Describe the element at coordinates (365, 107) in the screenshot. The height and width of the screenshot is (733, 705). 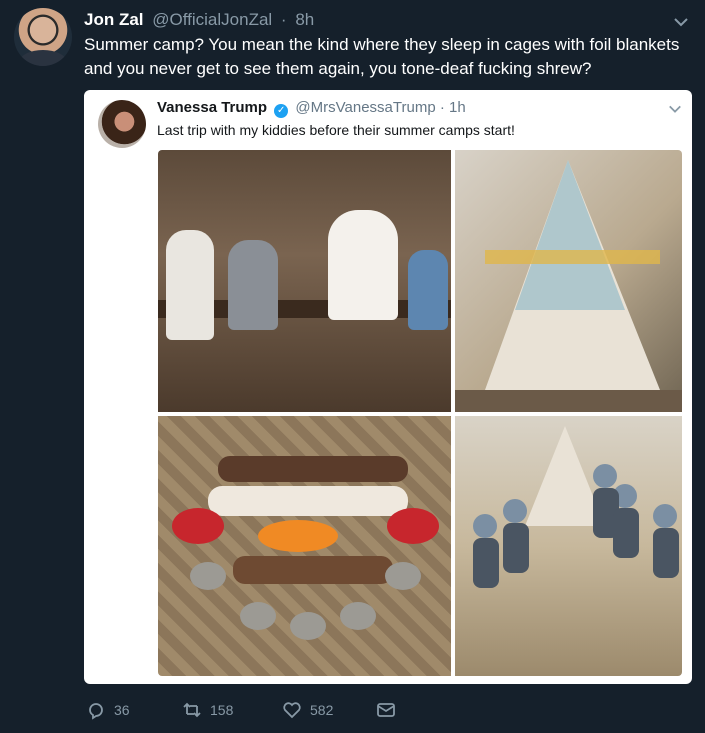
I see `quoted-author-handle: @MrsVanessaTrump` at that location.